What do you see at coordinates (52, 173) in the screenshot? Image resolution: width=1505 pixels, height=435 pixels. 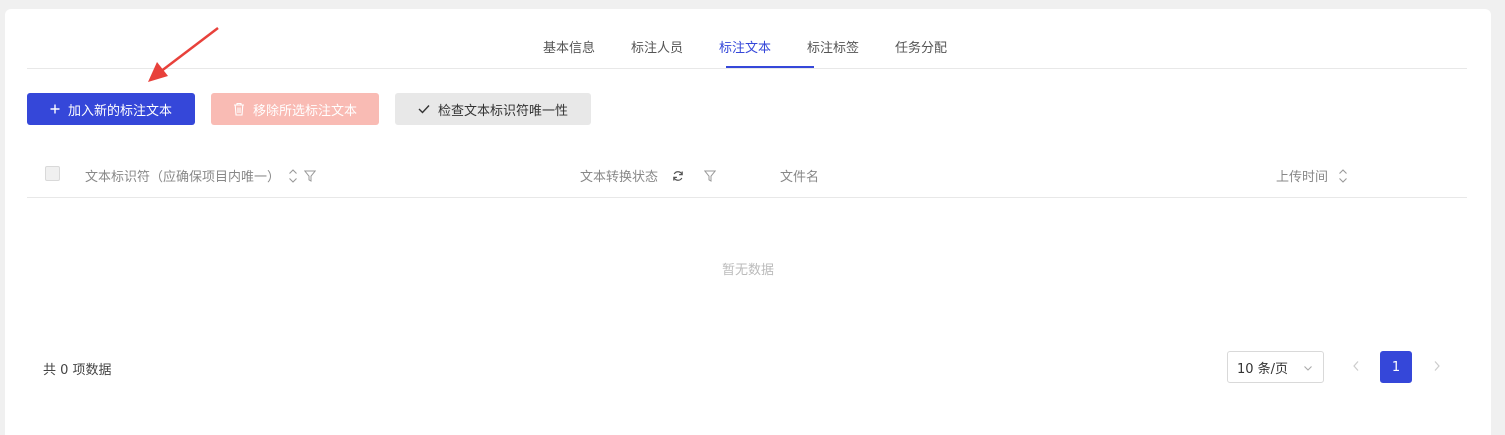 I see `select-all-checkbox` at bounding box center [52, 173].